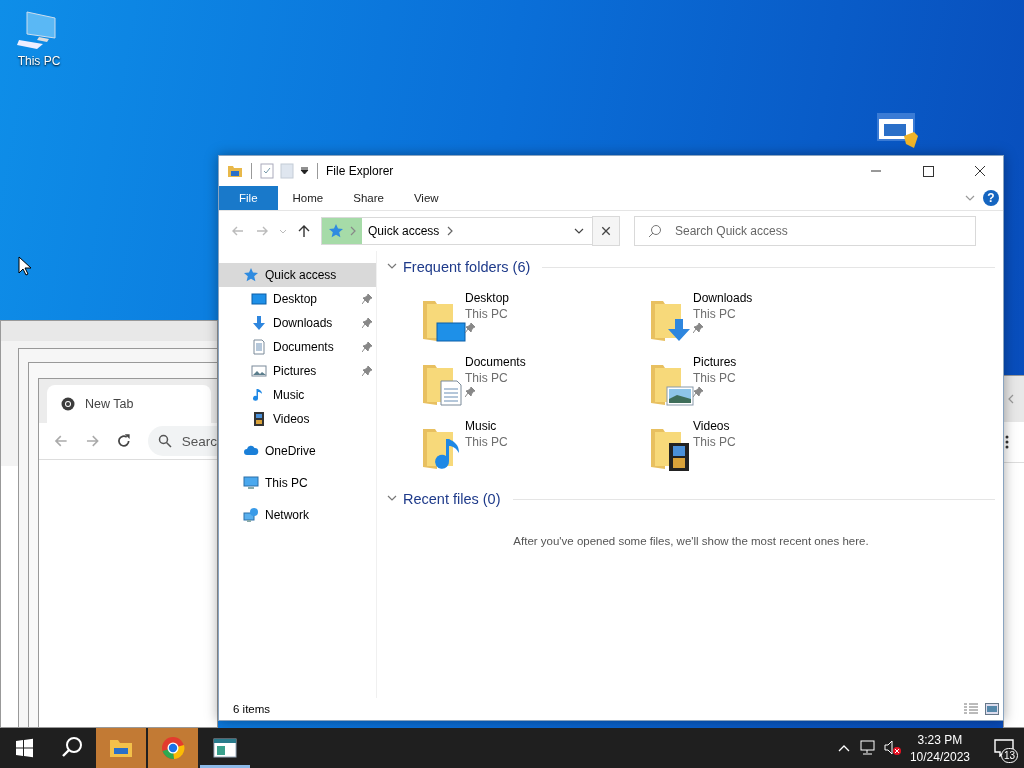 The height and width of the screenshot is (768, 1024). Describe the element at coordinates (182, 441) in the screenshot. I see `address-field: Searc` at that location.